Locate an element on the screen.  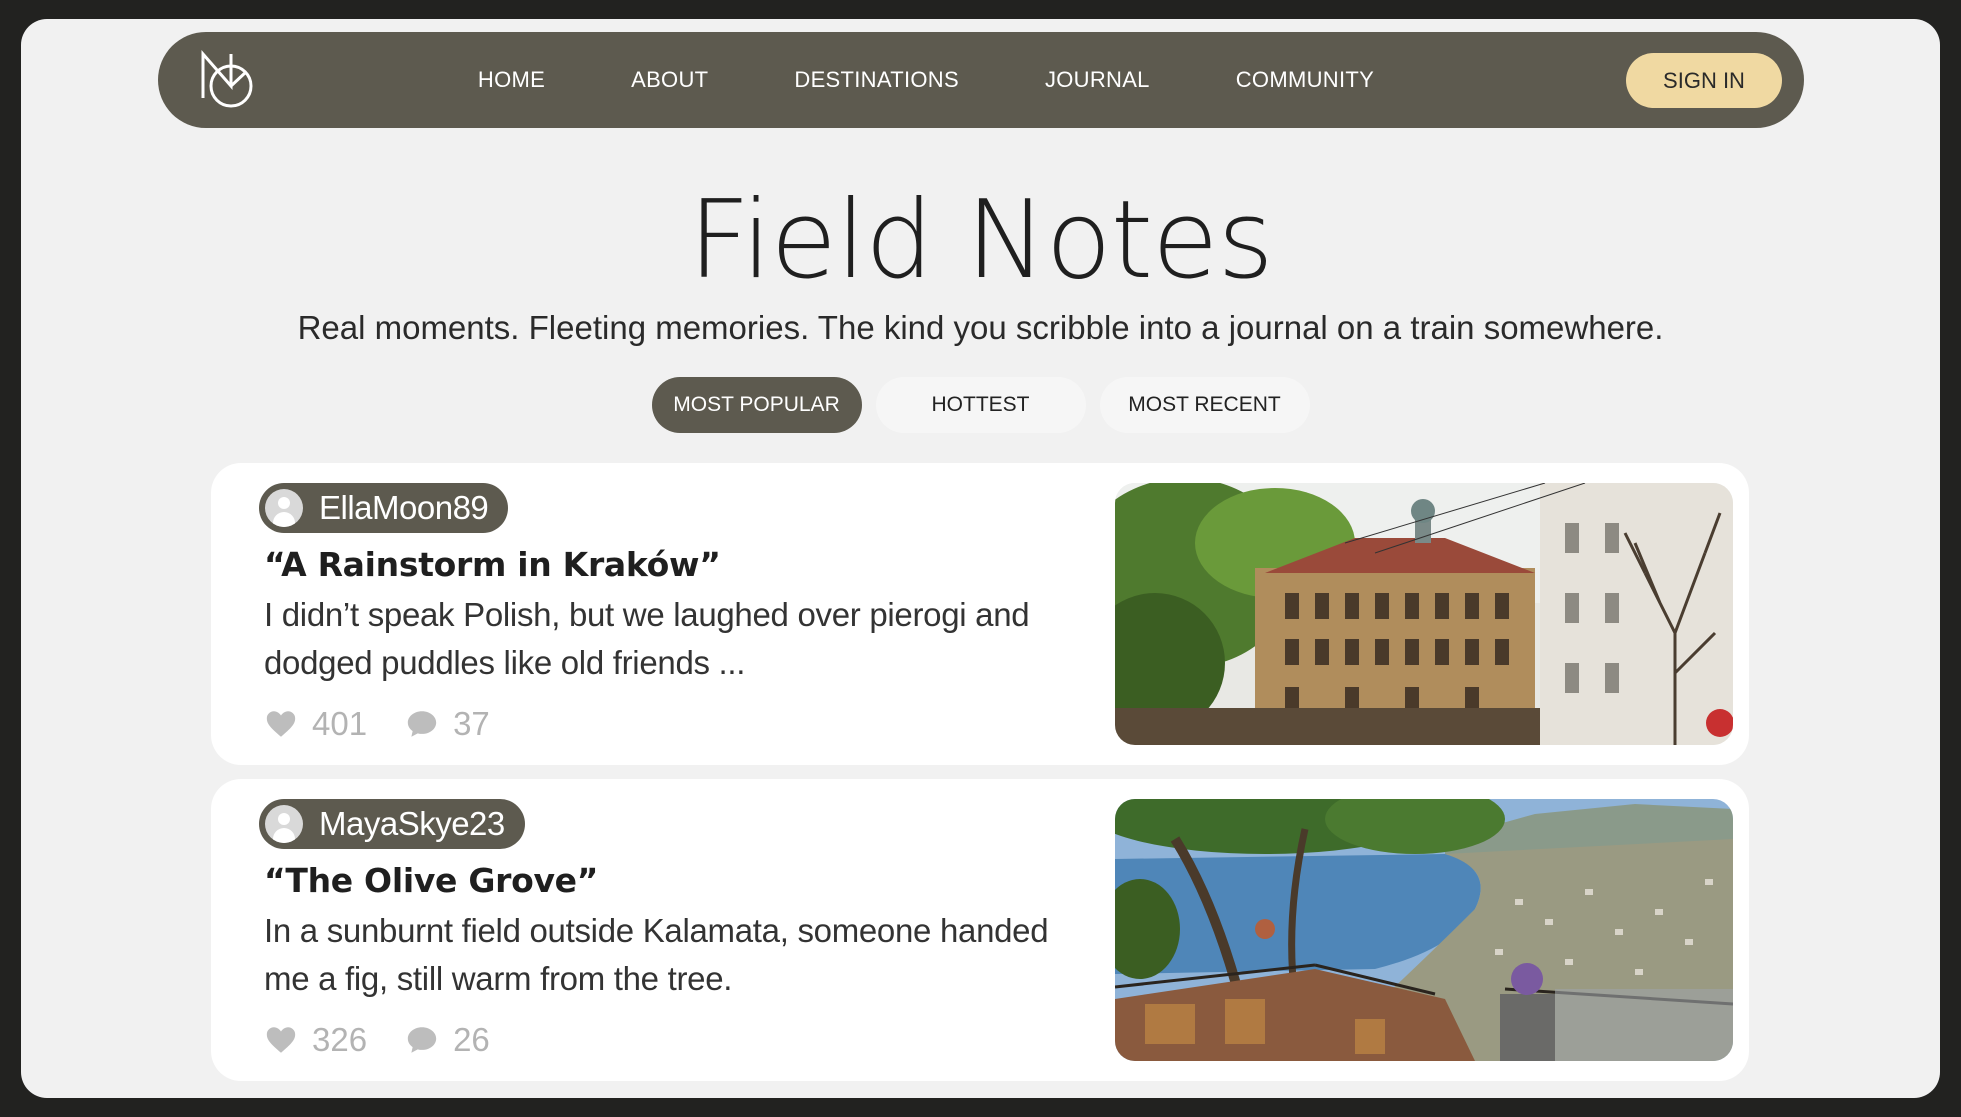
comment-count: 26 is located at coordinates (471, 1039).